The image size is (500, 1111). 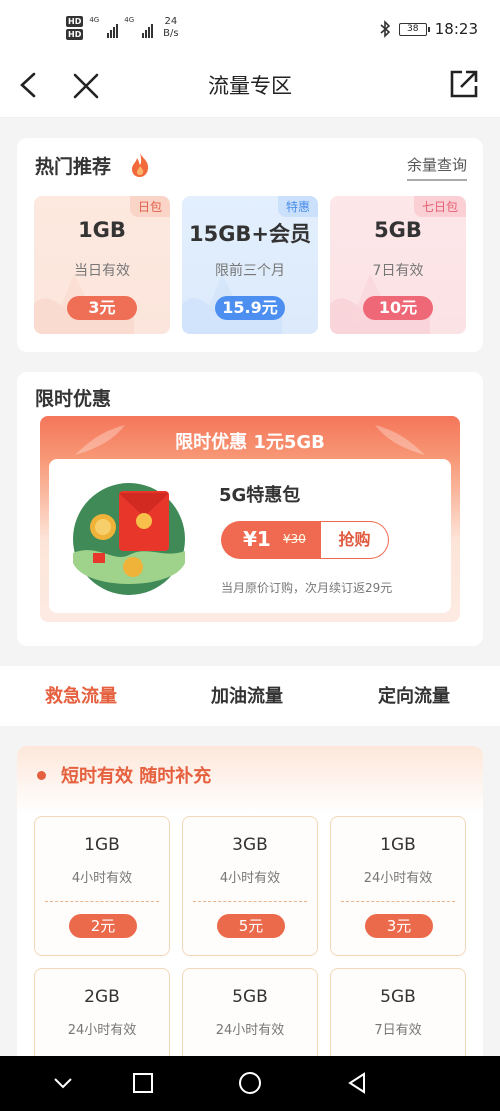 I want to click on bluetooth-icon, so click(x=385, y=29).